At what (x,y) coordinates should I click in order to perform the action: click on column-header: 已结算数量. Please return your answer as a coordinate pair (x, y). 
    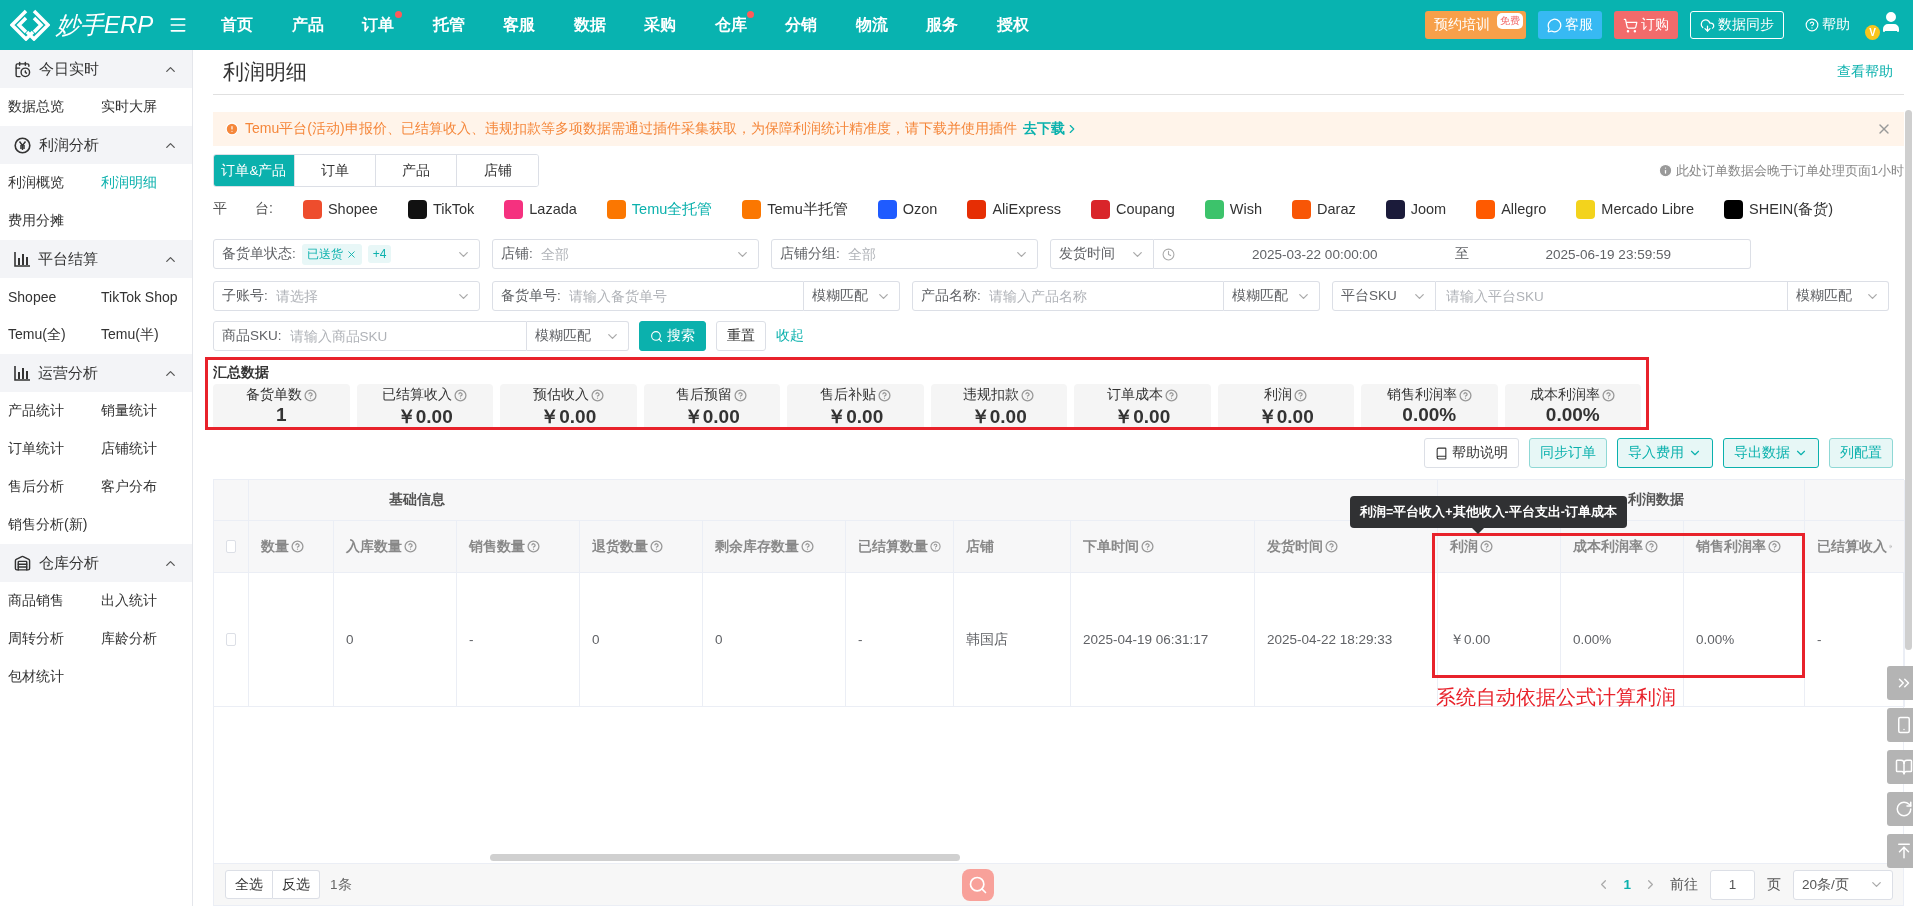
    Looking at the image, I should click on (893, 546).